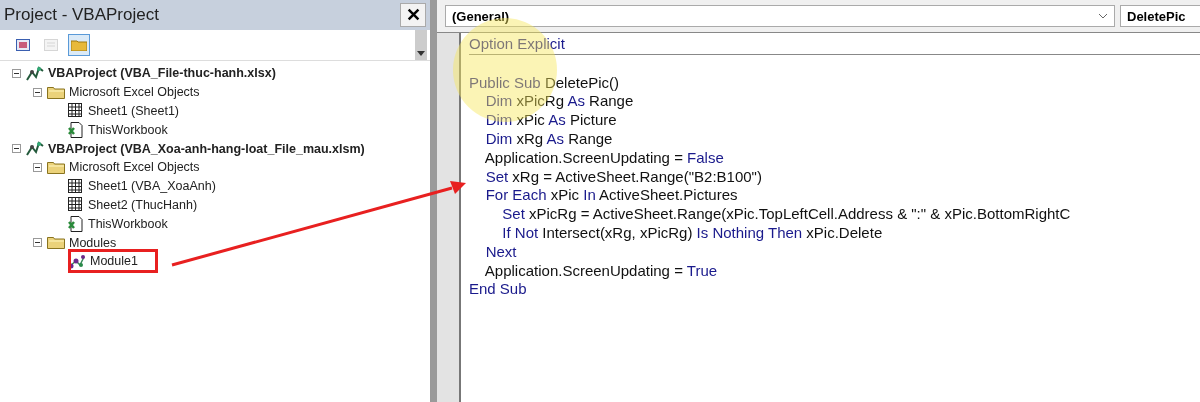 This screenshot has width=1200, height=402. Describe the element at coordinates (81, 15) in the screenshot. I see `pane-title: Project - VBAProject` at that location.